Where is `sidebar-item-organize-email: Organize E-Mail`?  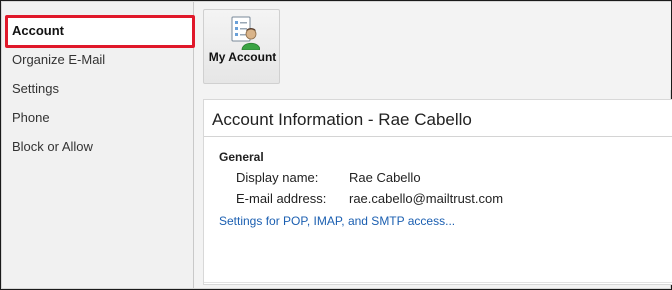
sidebar-item-organize-email: Organize E-Mail is located at coordinates (101, 60).